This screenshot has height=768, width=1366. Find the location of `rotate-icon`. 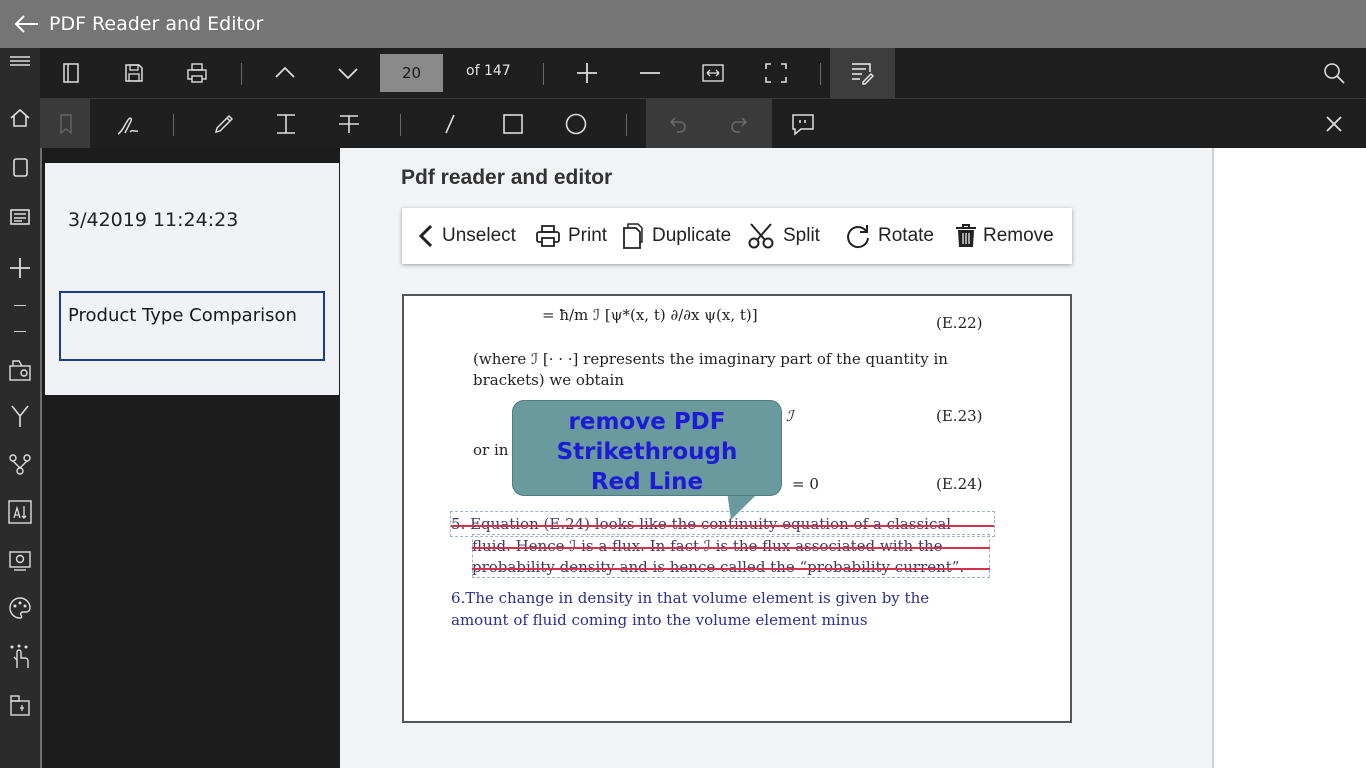

rotate-icon is located at coordinates (858, 237).